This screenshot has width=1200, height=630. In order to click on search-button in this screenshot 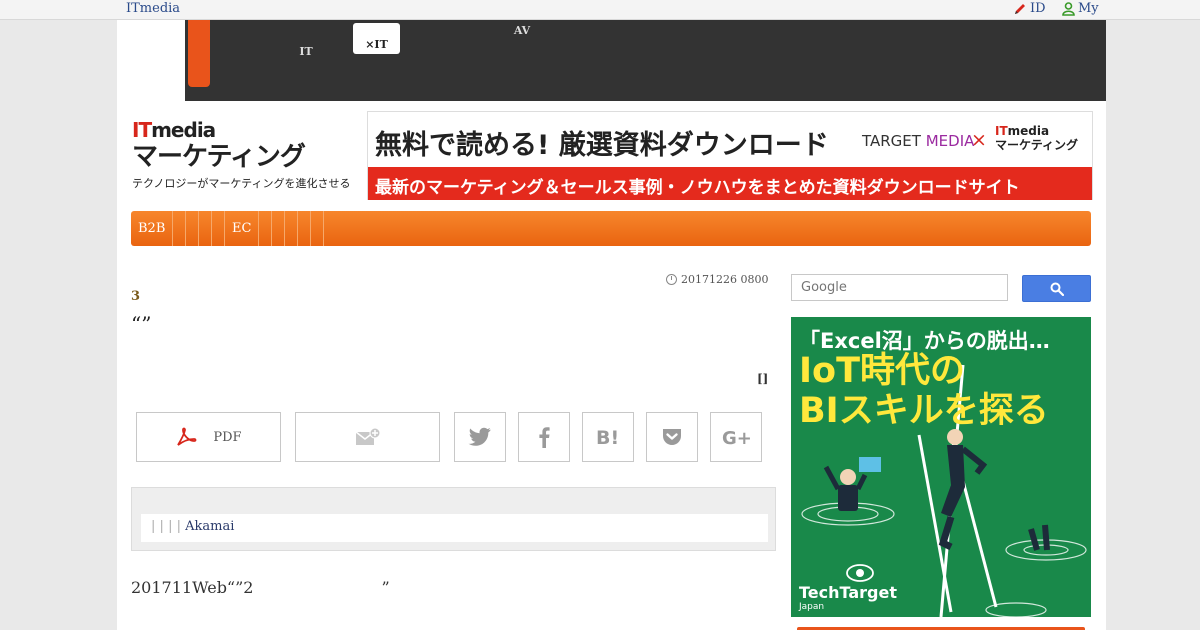, I will do `click(1056, 288)`.